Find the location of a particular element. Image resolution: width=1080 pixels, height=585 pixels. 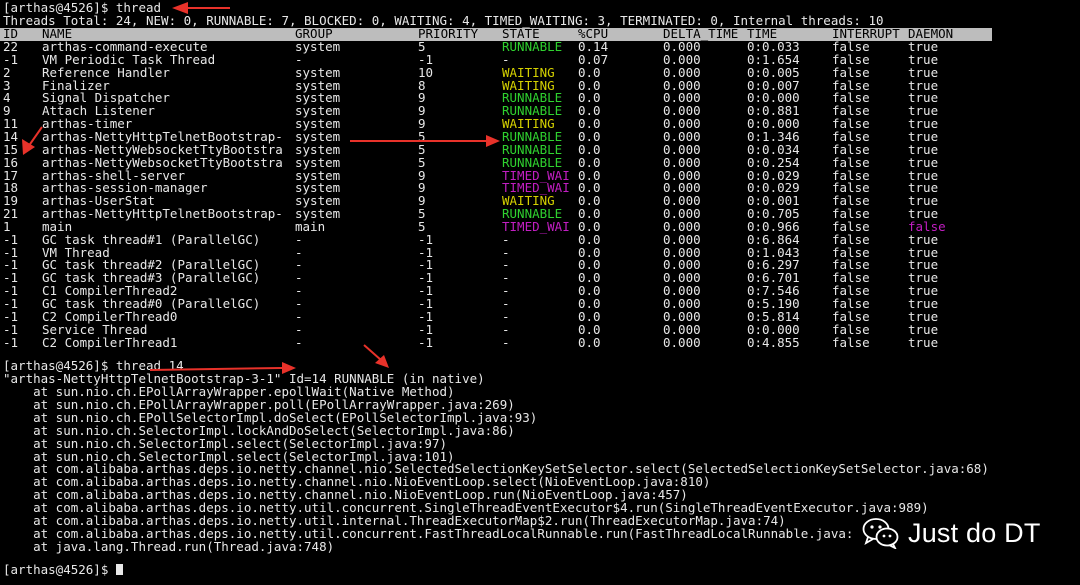

watermark: Just do DT is located at coordinates (951, 533).